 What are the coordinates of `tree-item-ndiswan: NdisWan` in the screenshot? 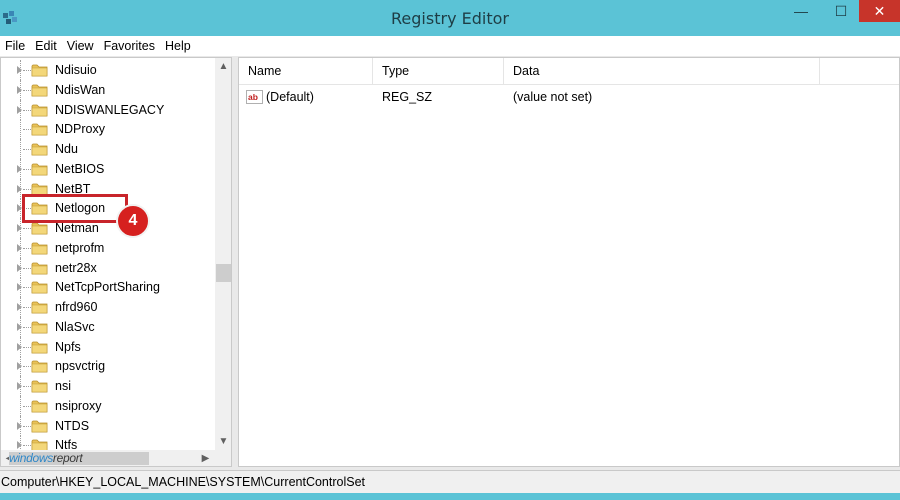 It's located at (108, 89).